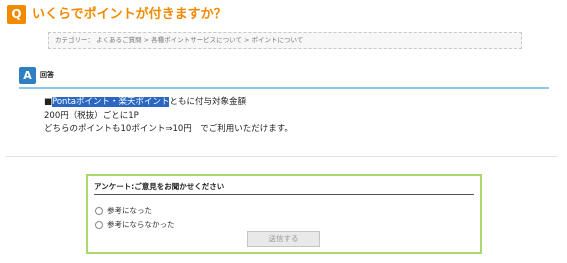 The height and width of the screenshot is (263, 567). What do you see at coordinates (16, 14) in the screenshot?
I see `question-badge: Q` at bounding box center [16, 14].